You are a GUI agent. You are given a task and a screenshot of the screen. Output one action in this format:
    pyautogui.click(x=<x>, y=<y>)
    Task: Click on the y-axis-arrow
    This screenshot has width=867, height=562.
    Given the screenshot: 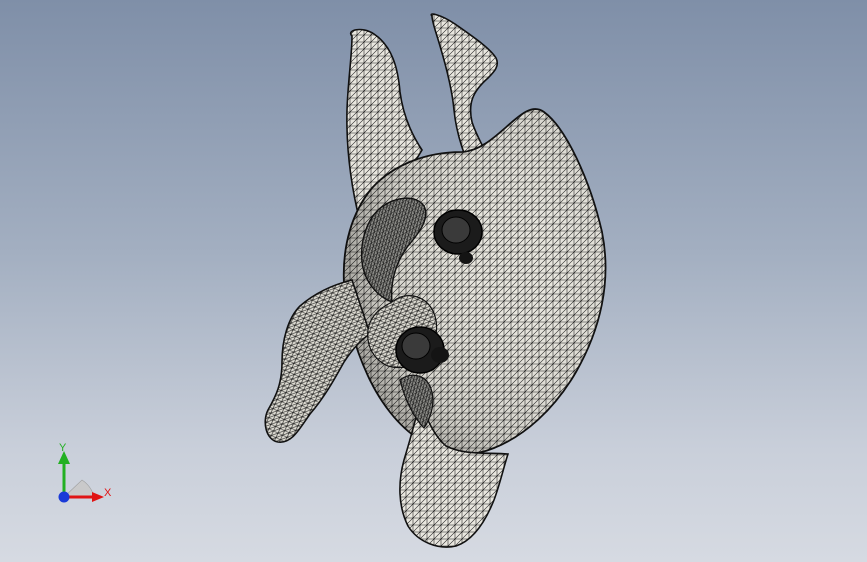 What is the action you would take?
    pyautogui.click(x=64, y=474)
    